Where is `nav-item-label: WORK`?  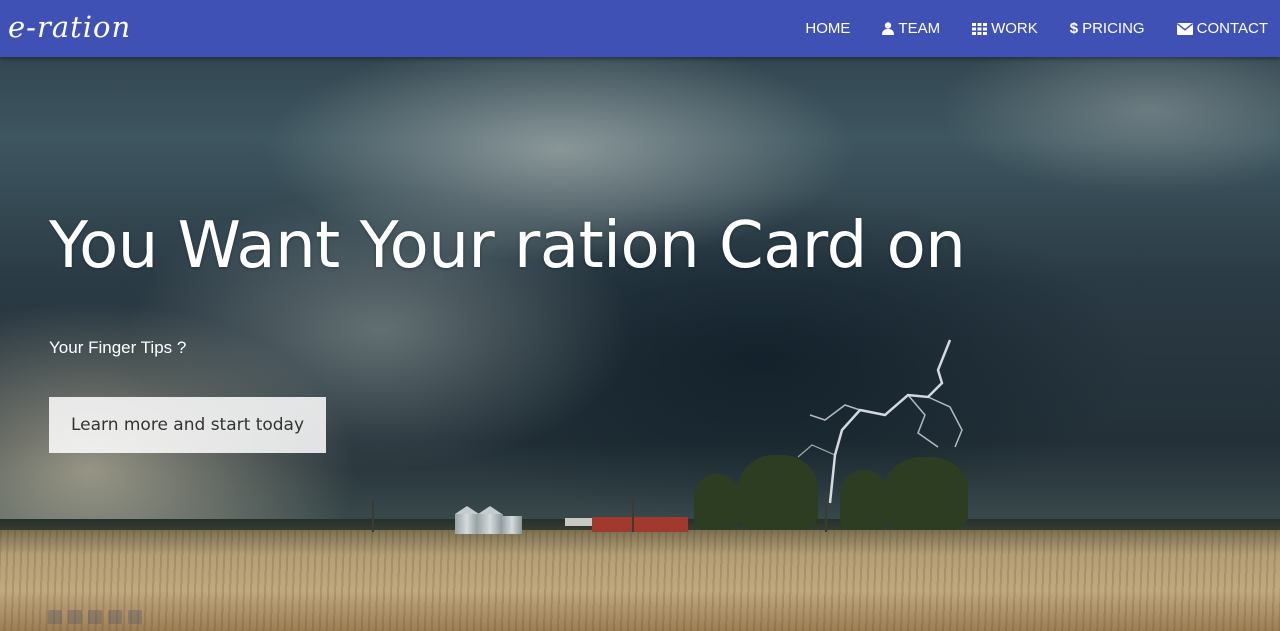 nav-item-label: WORK is located at coordinates (1014, 28).